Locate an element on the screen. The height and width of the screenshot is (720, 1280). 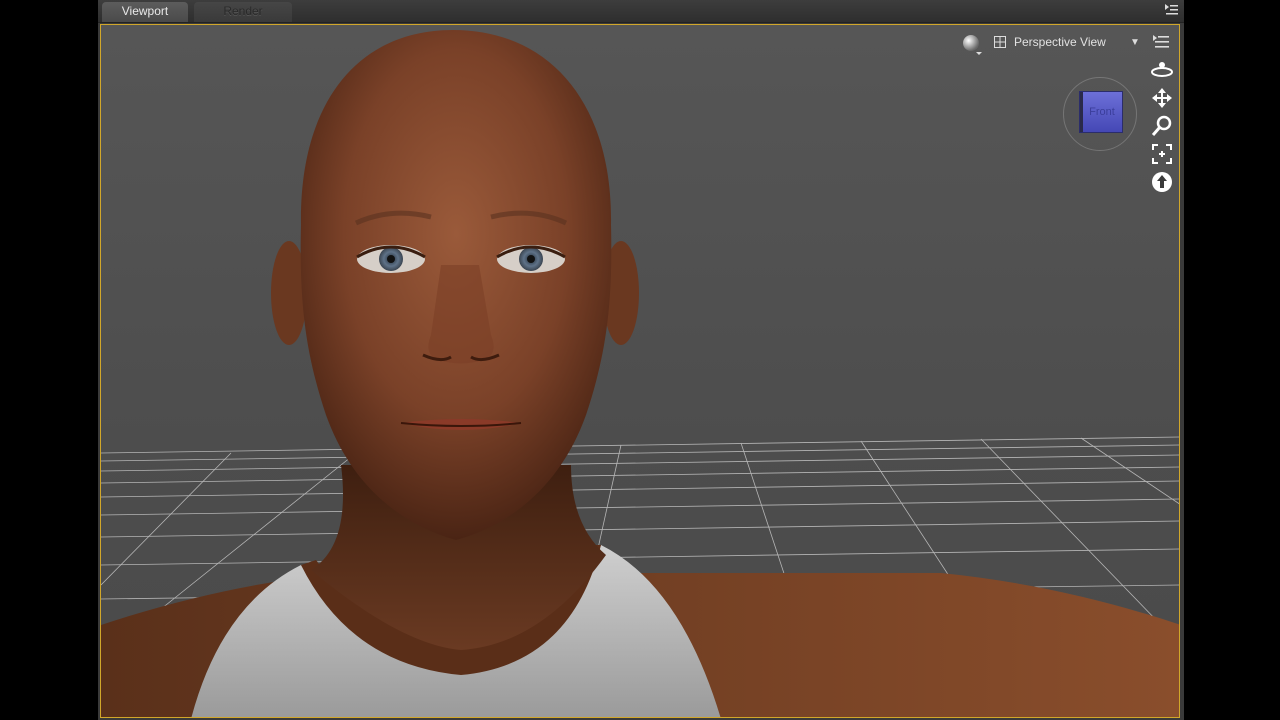
view-cube: Front is located at coordinates (1101, 112).